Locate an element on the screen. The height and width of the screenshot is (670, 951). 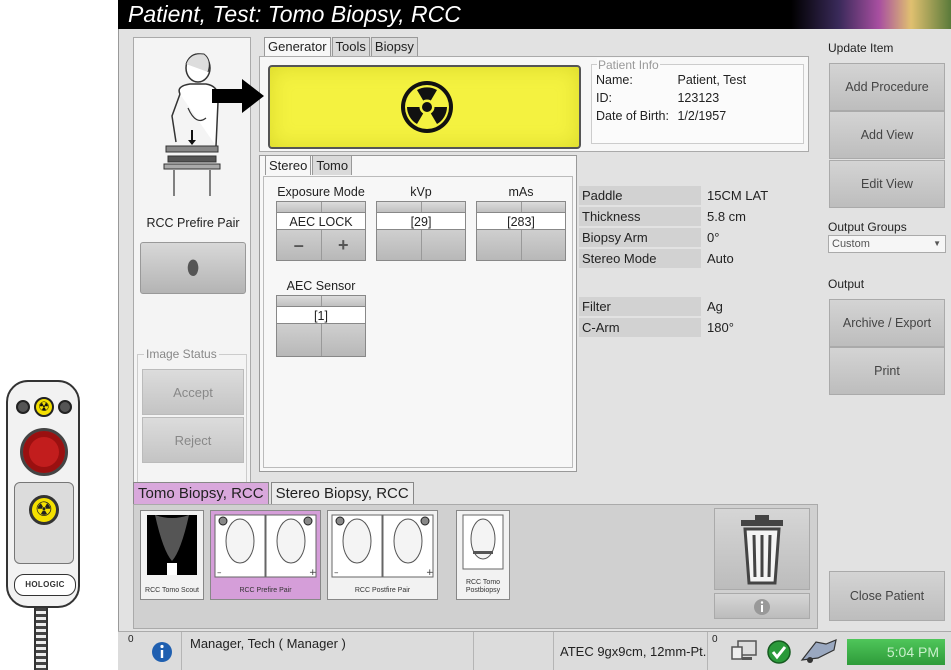
delete-button is located at coordinates (762, 549).